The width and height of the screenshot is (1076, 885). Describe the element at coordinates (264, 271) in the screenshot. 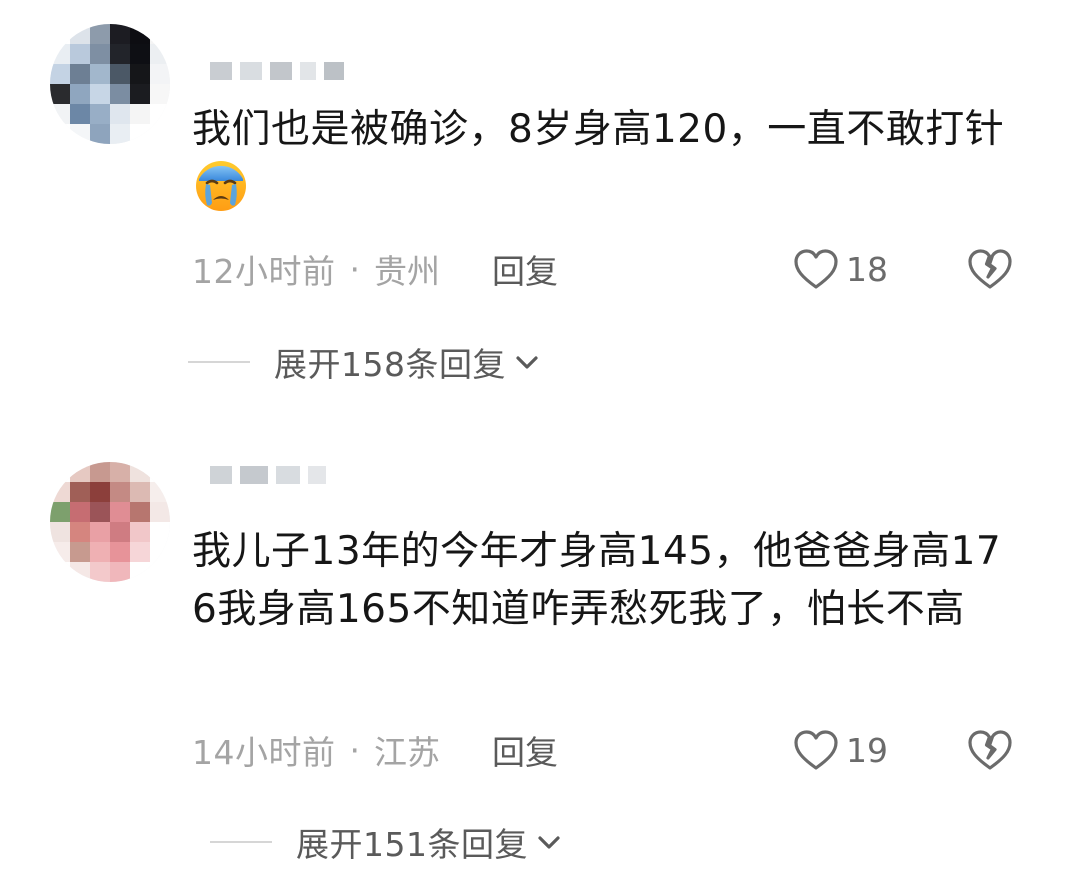

I see `timestamp: 12小时前` at that location.